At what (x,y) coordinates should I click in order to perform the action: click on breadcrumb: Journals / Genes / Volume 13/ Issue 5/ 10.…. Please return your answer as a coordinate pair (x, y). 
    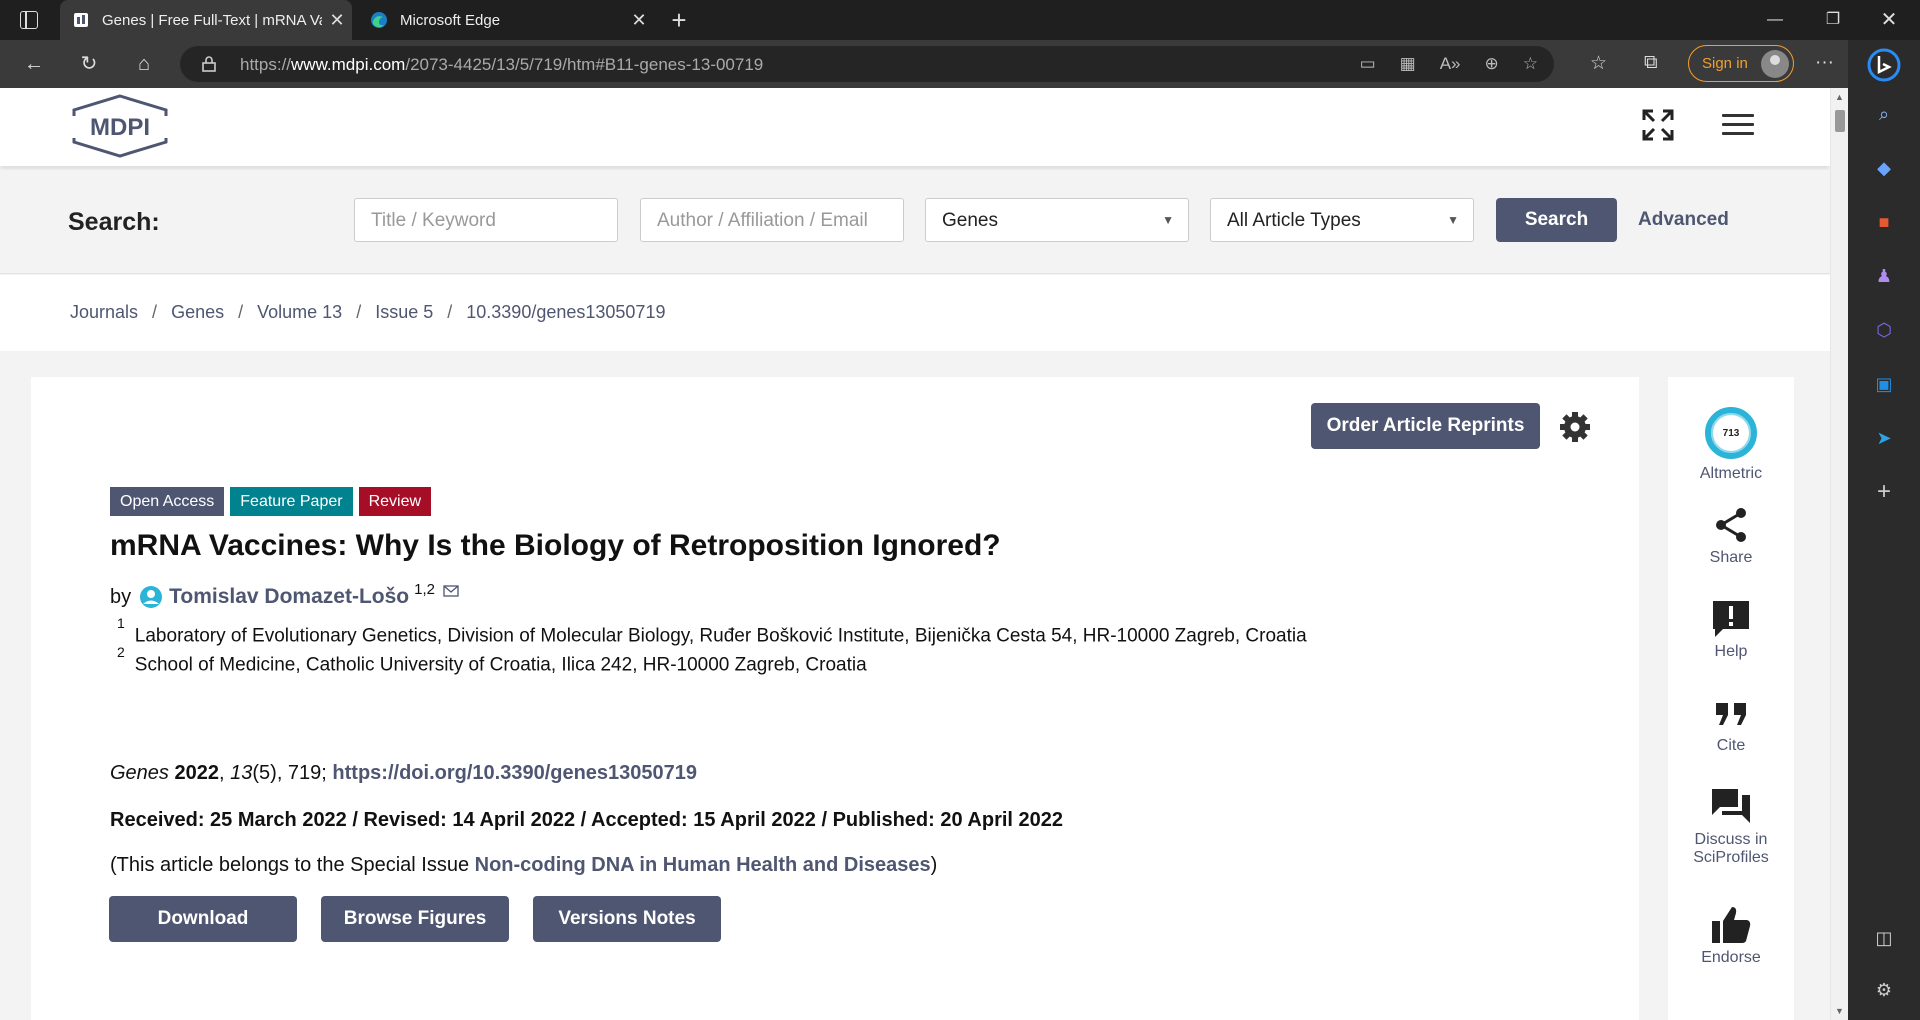
    Looking at the image, I should click on (915, 313).